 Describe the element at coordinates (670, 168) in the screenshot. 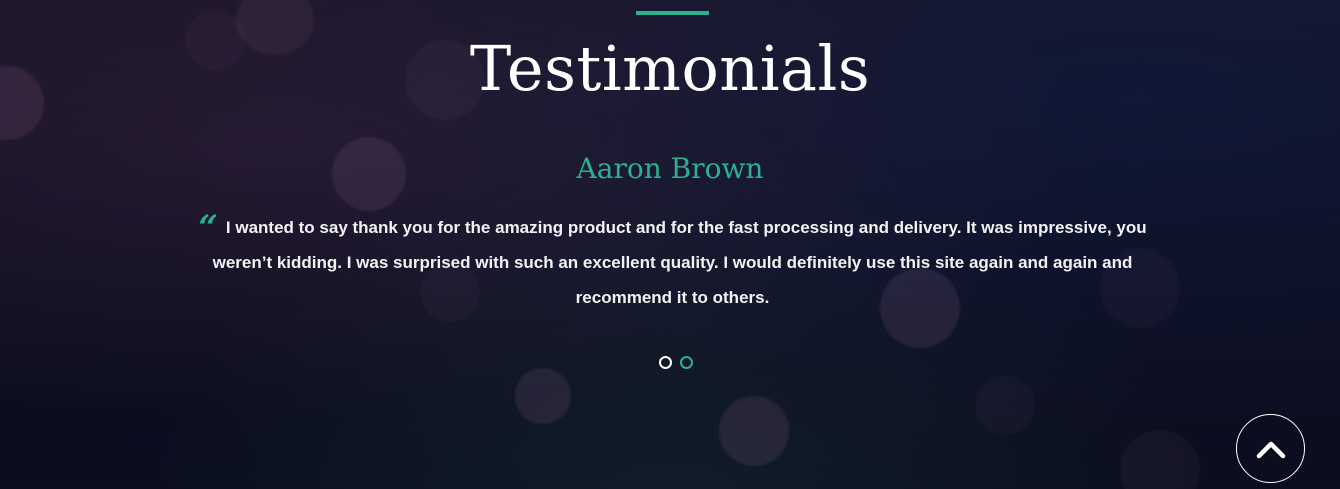

I see `testimonial-author: Aaron Brown` at that location.